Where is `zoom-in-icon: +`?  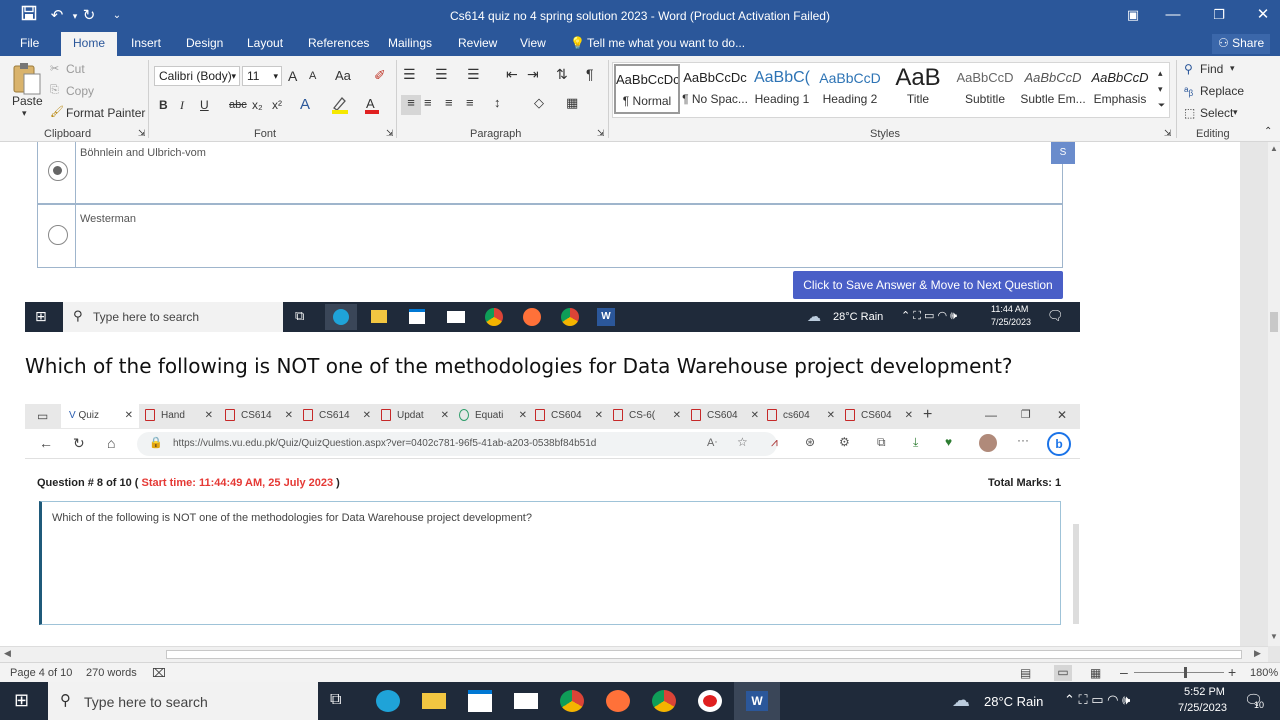 zoom-in-icon: + is located at coordinates (1232, 672).